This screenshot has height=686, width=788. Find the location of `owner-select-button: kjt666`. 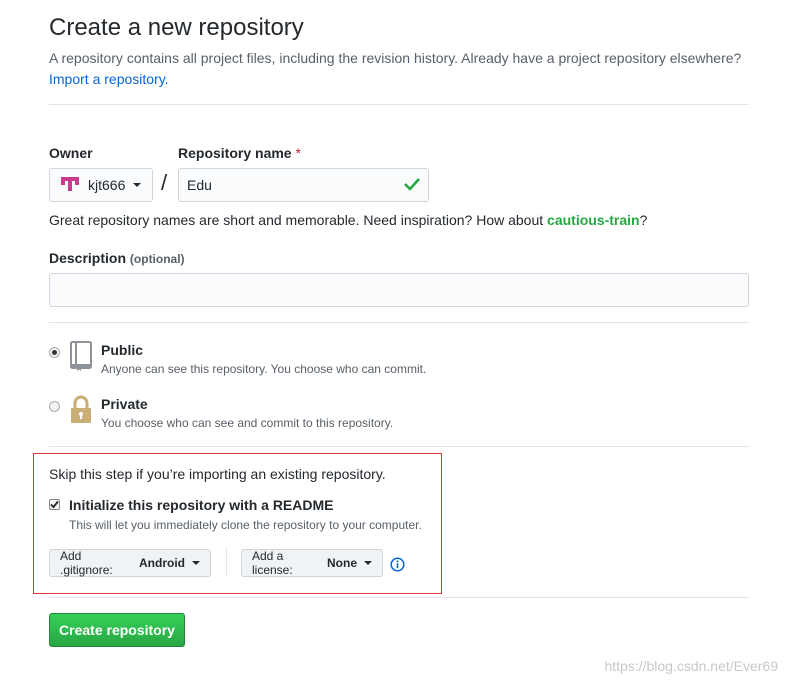

owner-select-button: kjt666 is located at coordinates (101, 185).